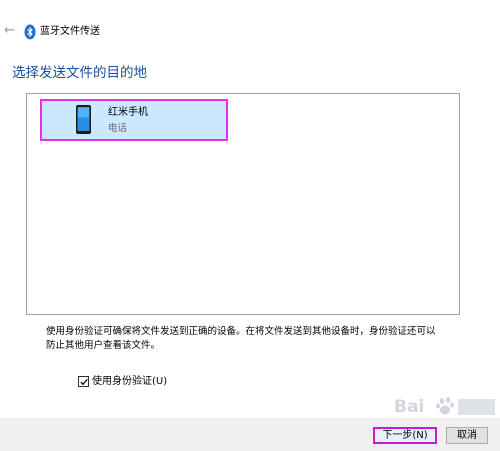 This screenshot has height=451, width=500. Describe the element at coordinates (467, 435) in the screenshot. I see `cancel-button: 取消` at that location.